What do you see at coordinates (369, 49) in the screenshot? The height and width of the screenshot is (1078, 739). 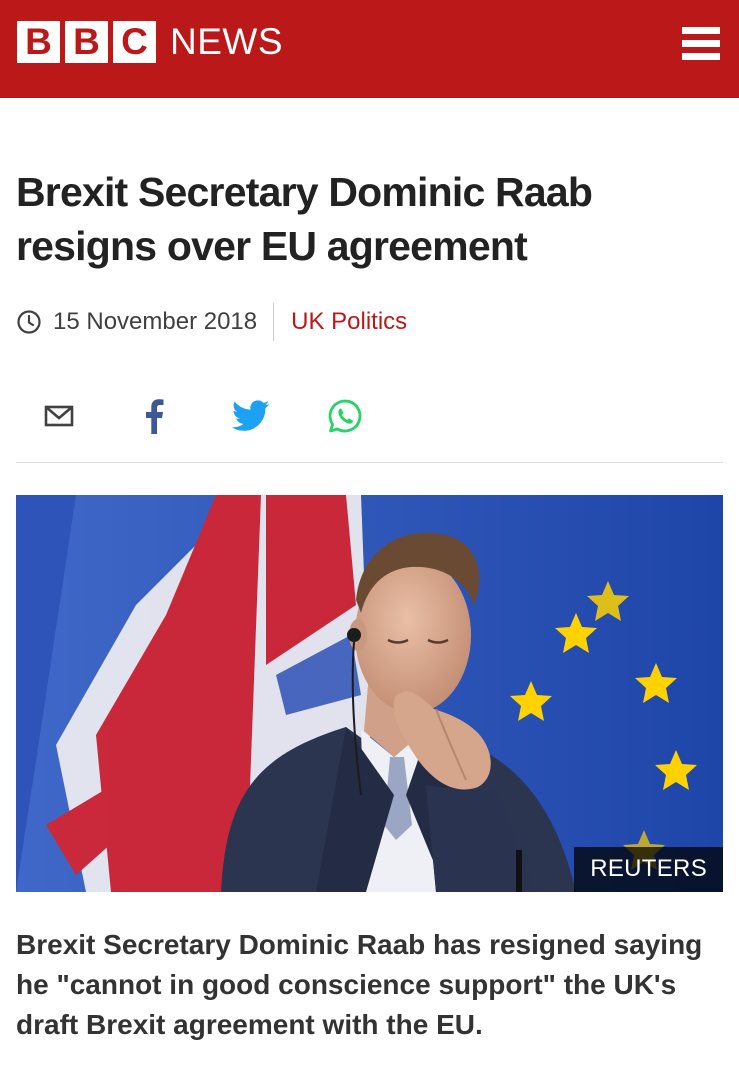 I see `site-header: B B C NEWS` at bounding box center [369, 49].